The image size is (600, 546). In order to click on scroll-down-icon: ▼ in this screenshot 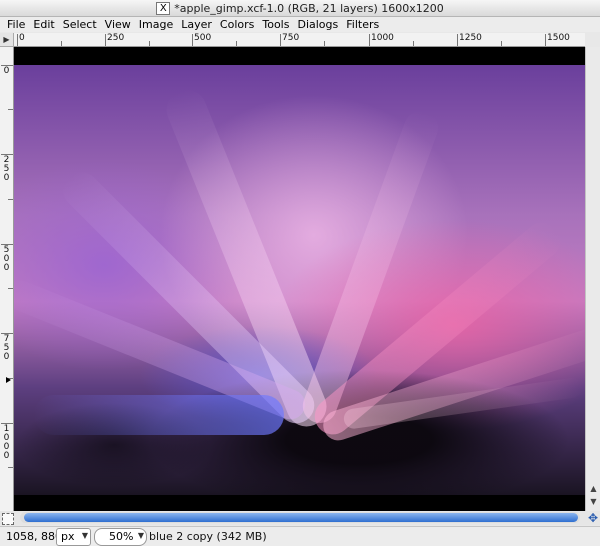, I will do `click(593, 501)`.